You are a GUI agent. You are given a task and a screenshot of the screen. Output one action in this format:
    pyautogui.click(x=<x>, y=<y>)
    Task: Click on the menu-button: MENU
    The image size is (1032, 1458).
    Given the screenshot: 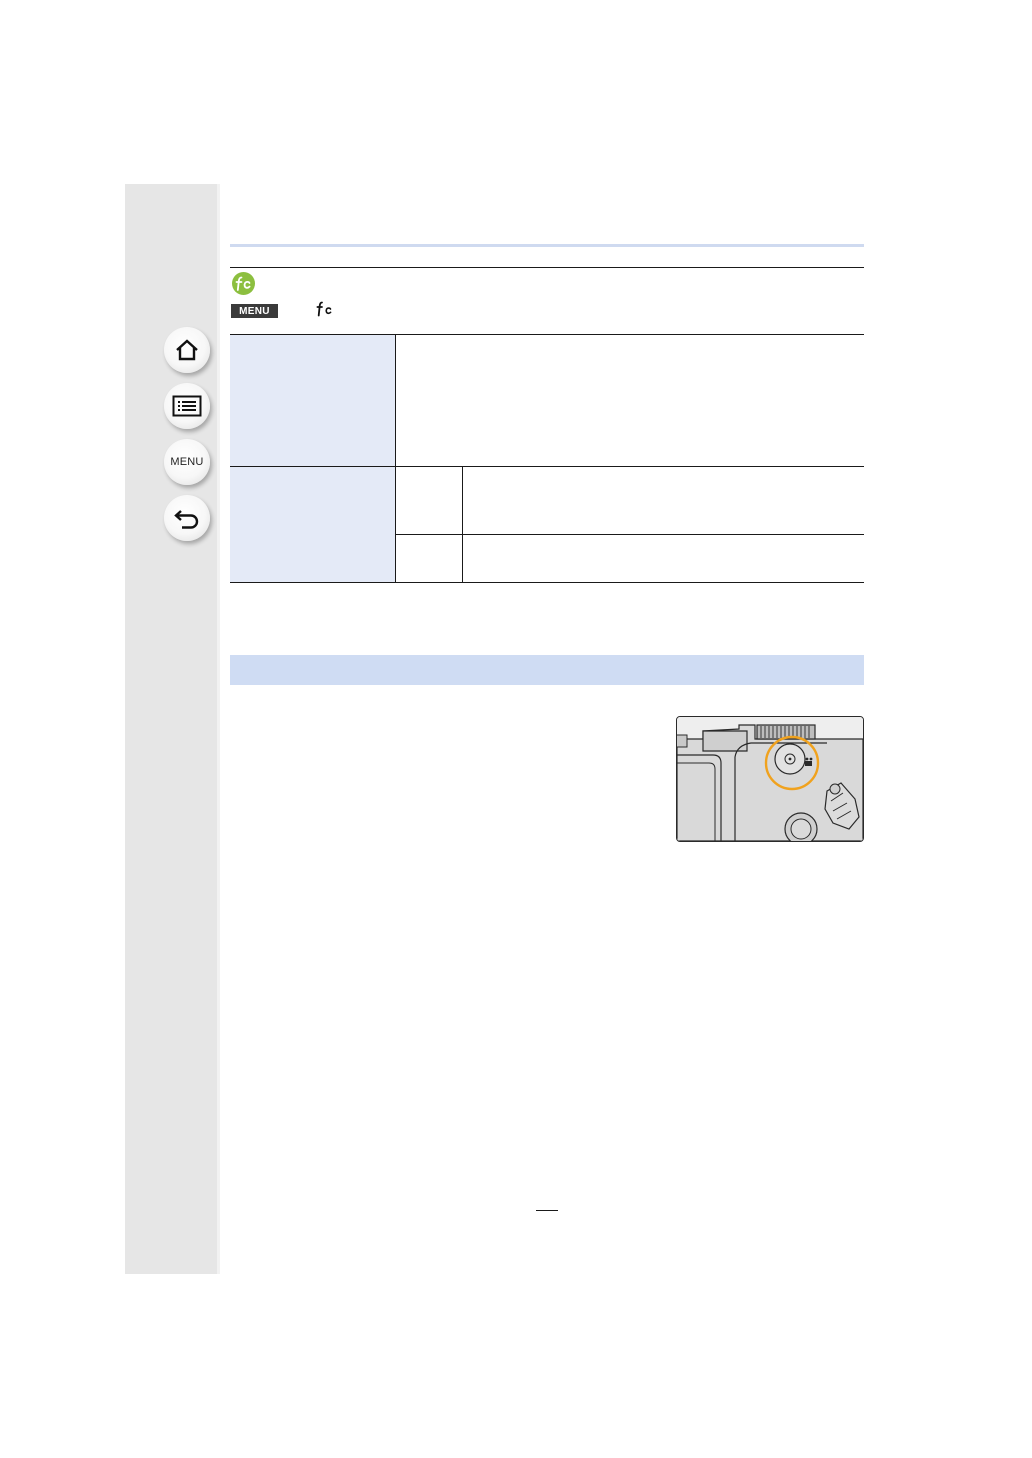 What is the action you would take?
    pyautogui.click(x=187, y=462)
    